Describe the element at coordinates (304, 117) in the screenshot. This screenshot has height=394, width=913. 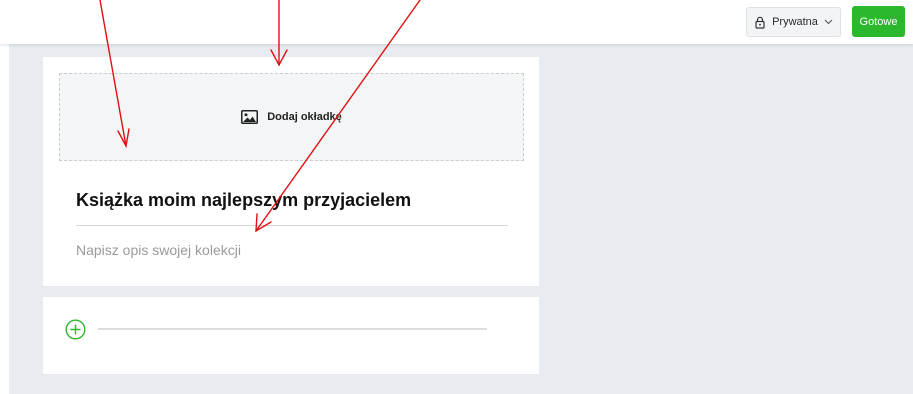
I see `add-cover-label: Dodaj okładkę` at that location.